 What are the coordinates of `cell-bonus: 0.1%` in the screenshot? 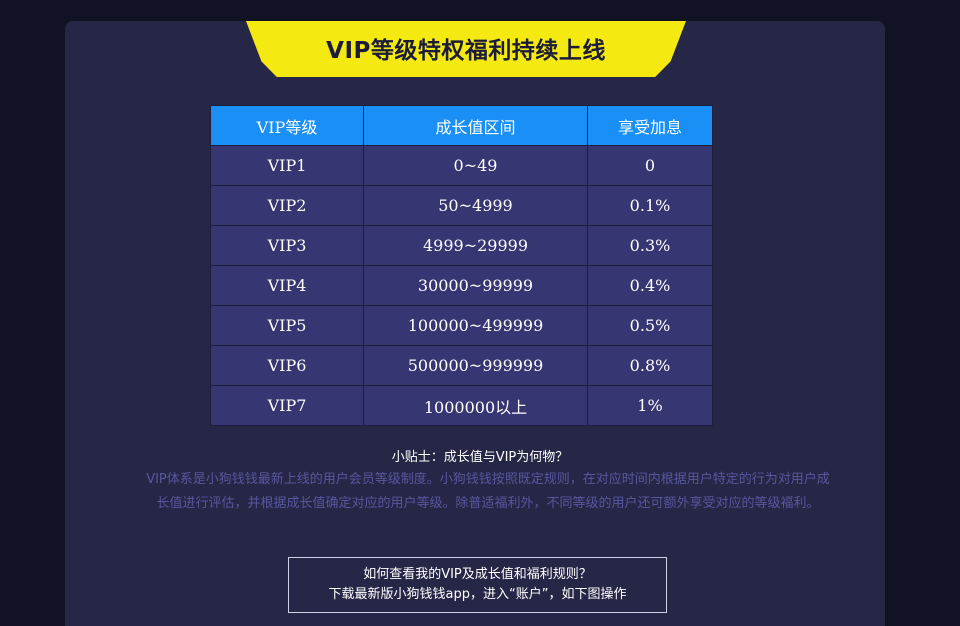 It's located at (650, 205).